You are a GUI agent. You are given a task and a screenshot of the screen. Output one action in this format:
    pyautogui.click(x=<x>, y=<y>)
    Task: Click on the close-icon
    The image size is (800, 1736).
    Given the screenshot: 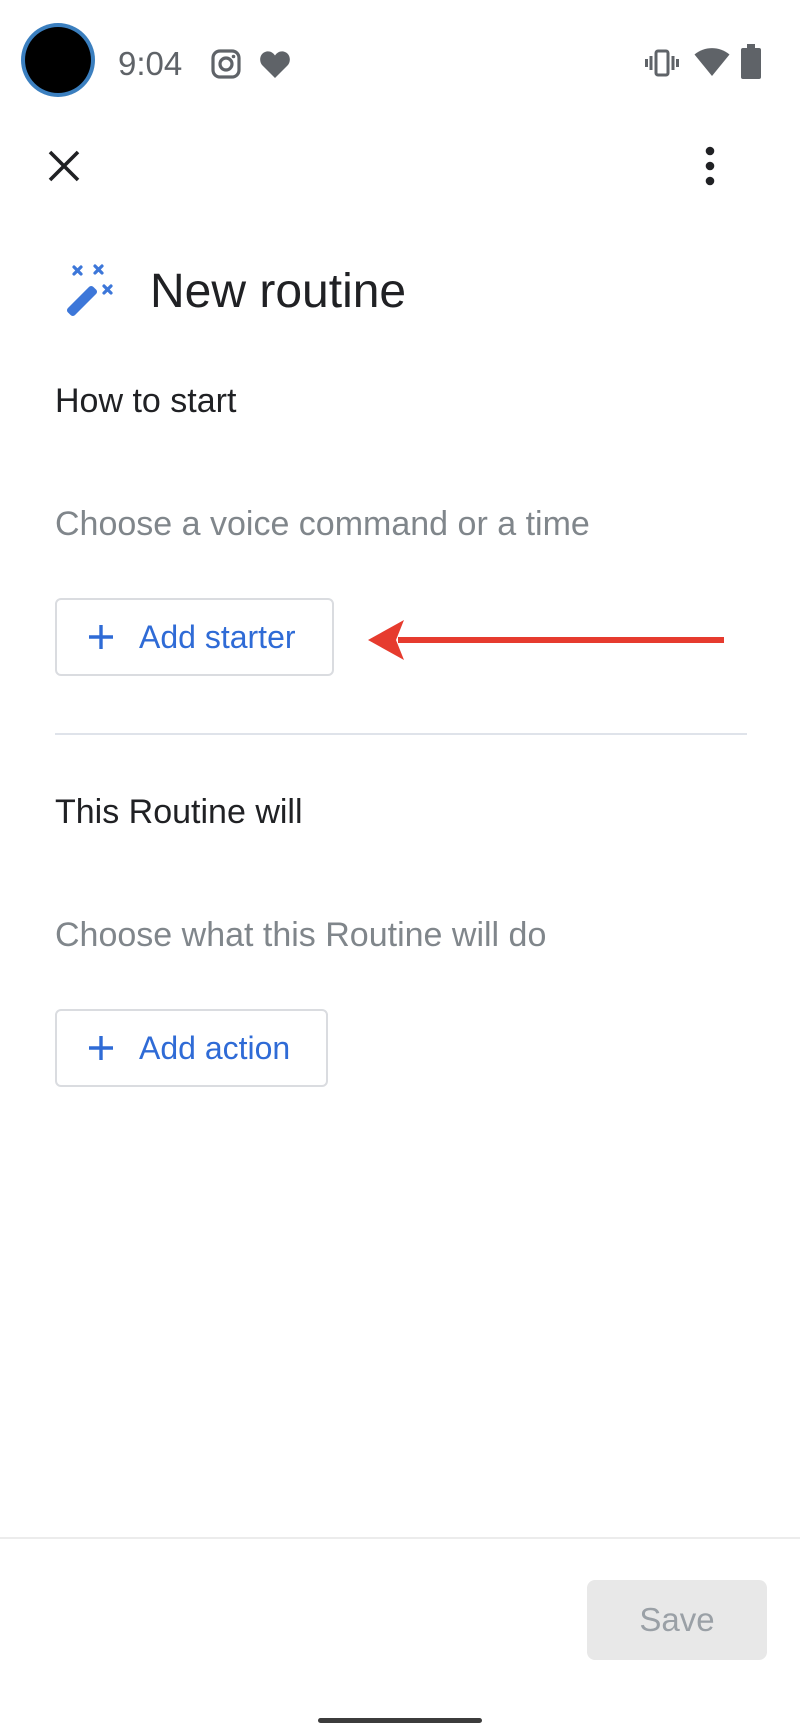 What is the action you would take?
    pyautogui.click(x=64, y=166)
    